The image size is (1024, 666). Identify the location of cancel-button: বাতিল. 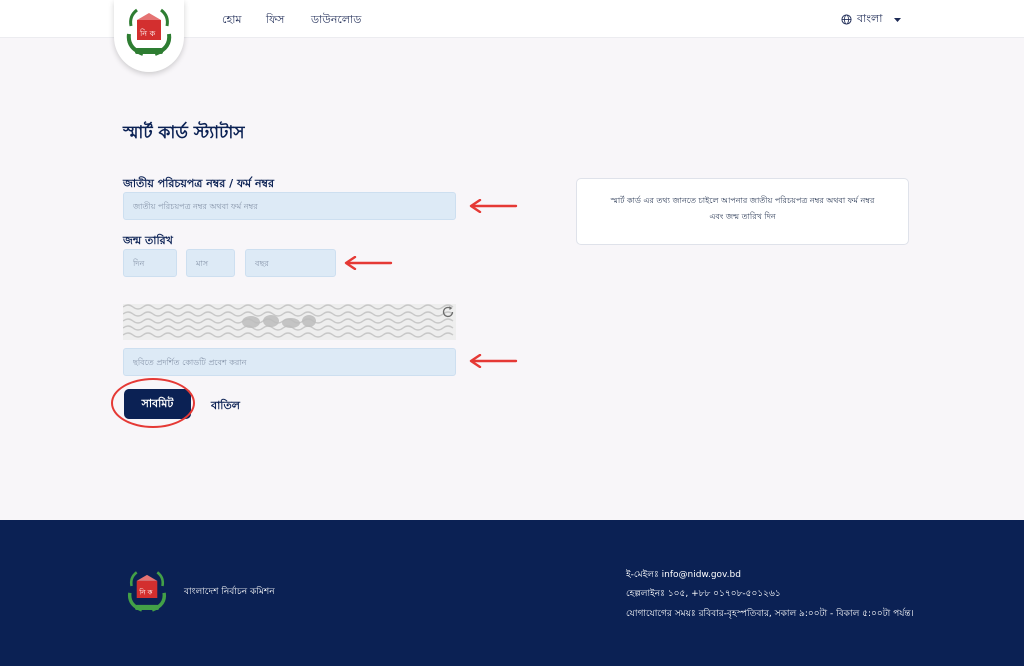
(225, 406).